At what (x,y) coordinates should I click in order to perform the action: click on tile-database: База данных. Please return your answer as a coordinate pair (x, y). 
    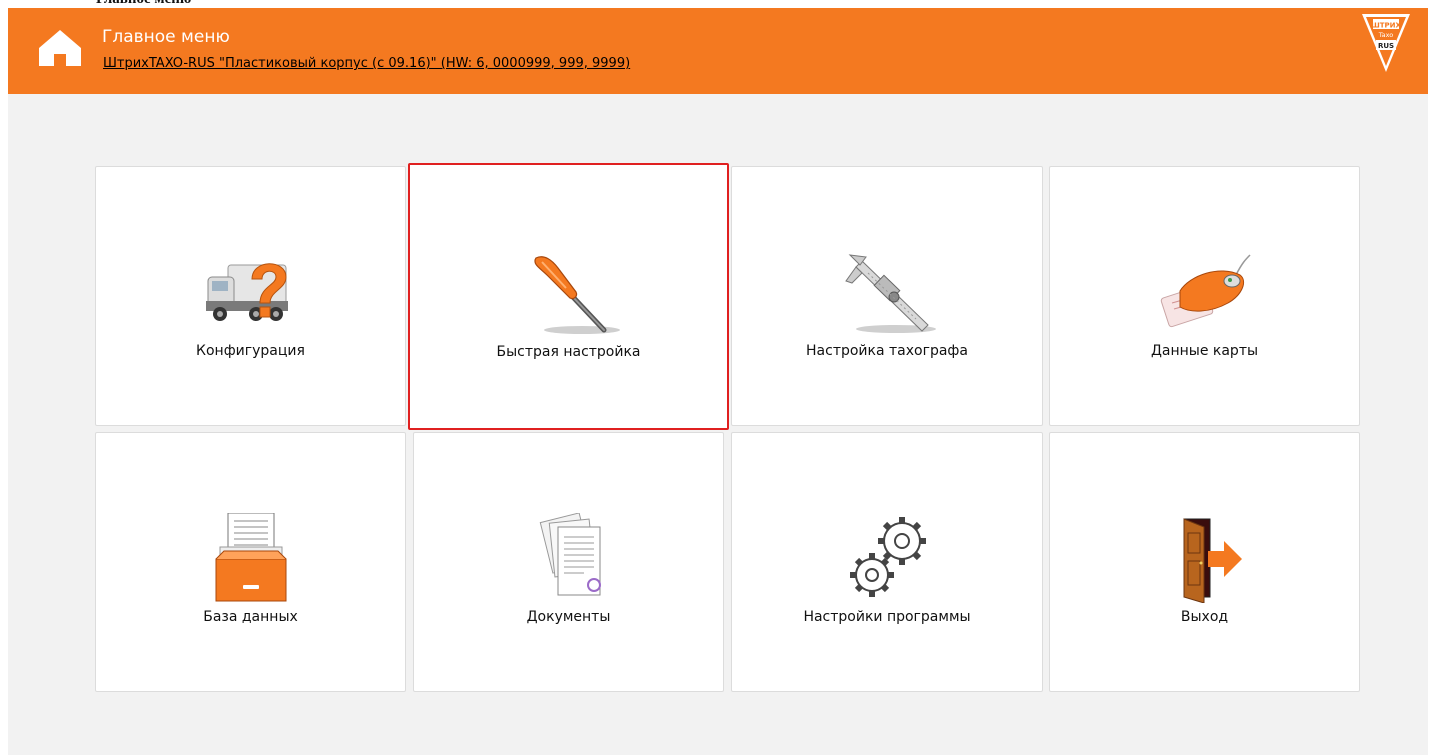
    Looking at the image, I should click on (250, 562).